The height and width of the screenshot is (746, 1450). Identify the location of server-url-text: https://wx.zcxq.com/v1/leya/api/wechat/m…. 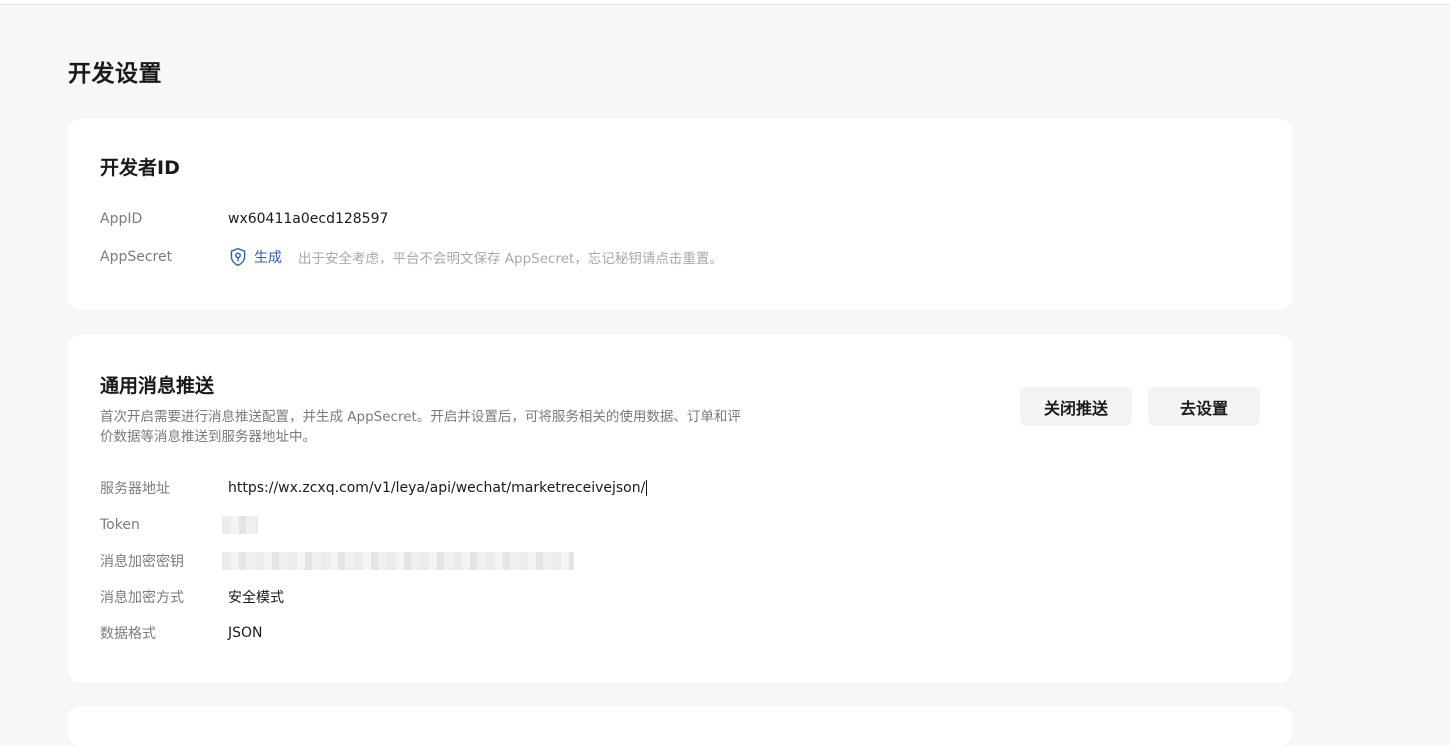
(437, 488).